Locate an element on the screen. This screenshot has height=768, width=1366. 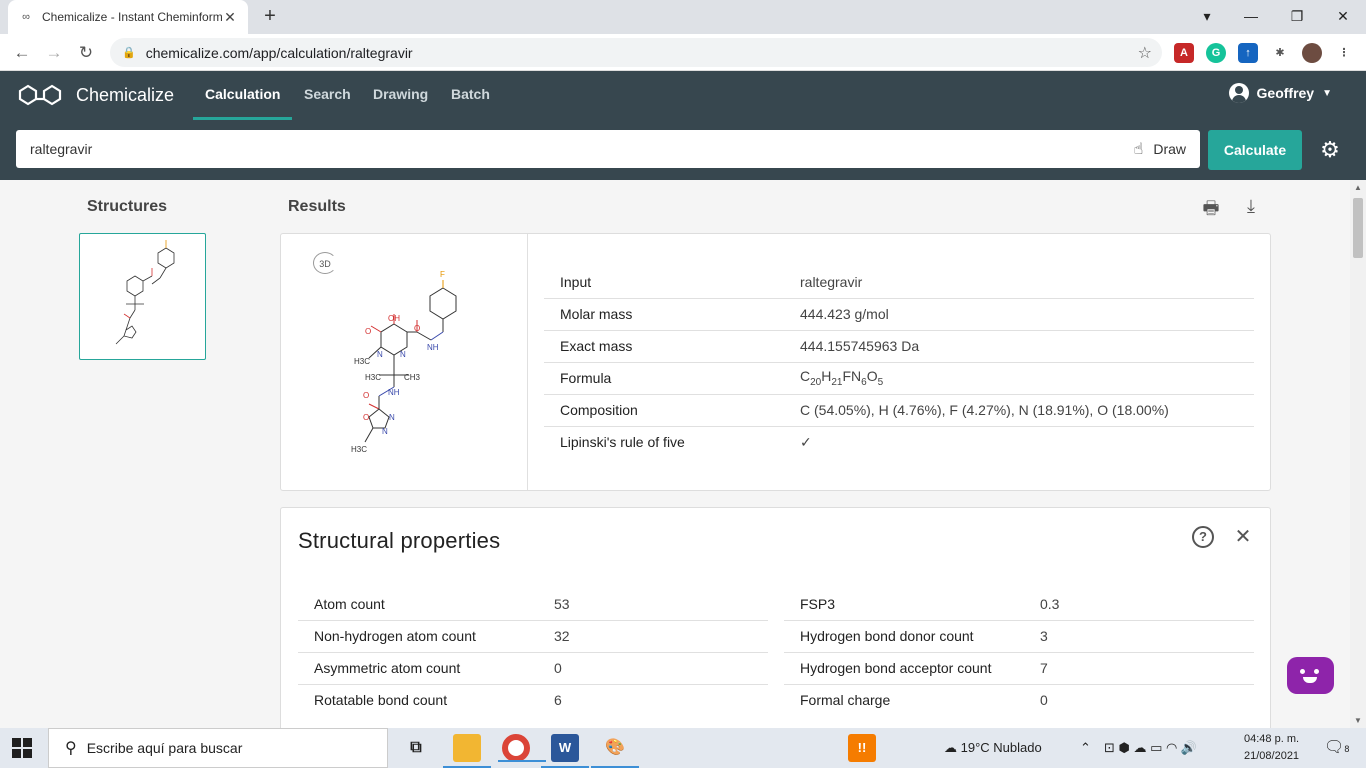
print-icon: 🖶 is located at coordinates (1211, 207).